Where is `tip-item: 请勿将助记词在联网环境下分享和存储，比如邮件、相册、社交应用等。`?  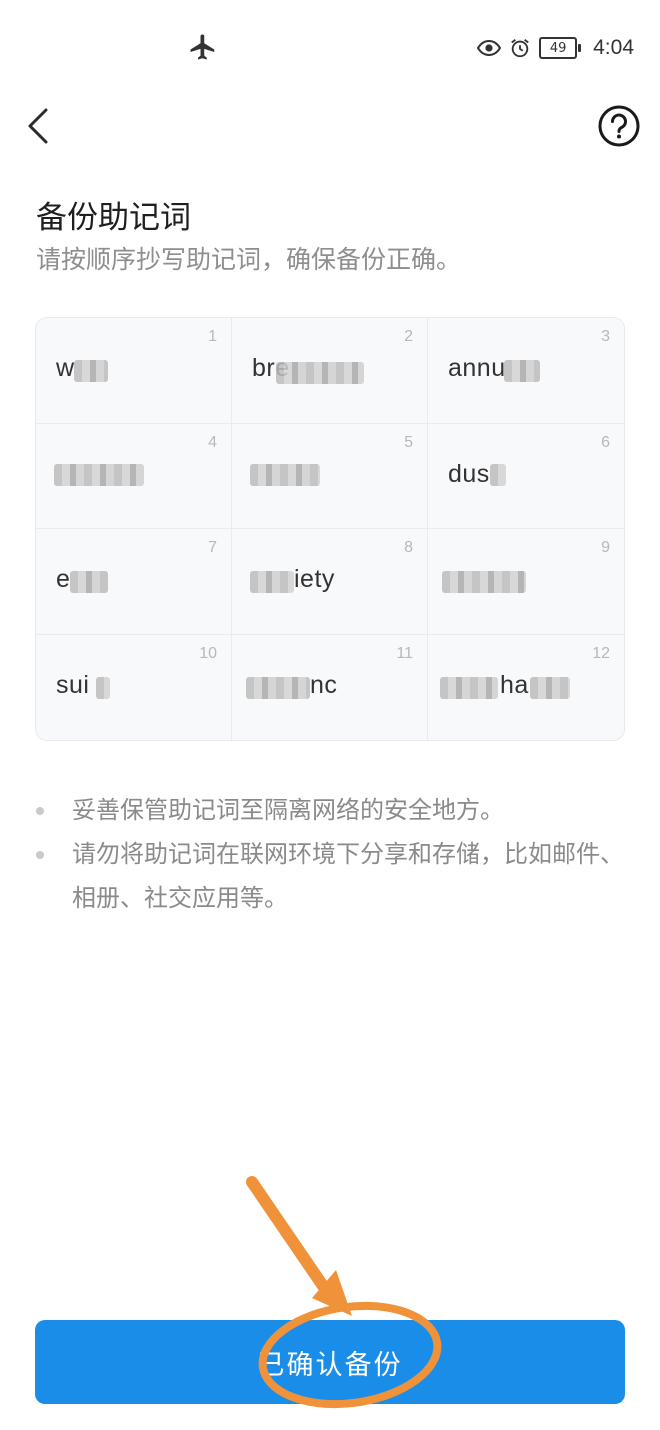
tip-item: 请勿将助记词在联网环境下分享和存储，比如邮件、相册、社交应用等。 is located at coordinates (331, 876).